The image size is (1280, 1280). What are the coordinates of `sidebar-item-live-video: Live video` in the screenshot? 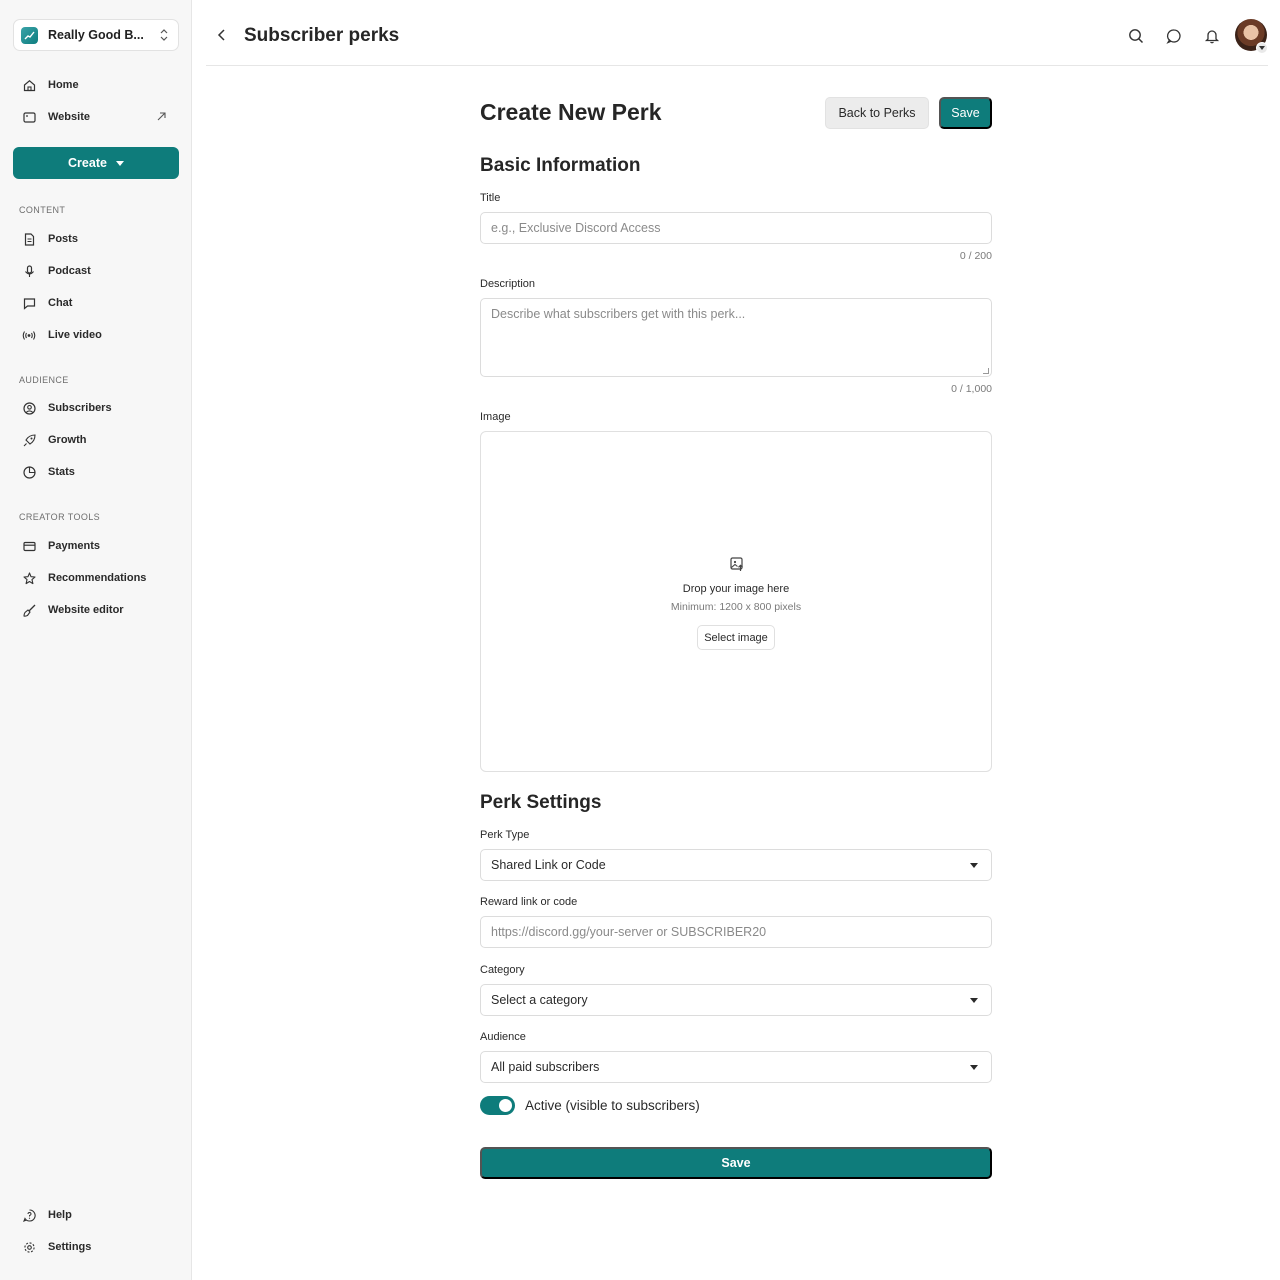 It's located at (96, 335).